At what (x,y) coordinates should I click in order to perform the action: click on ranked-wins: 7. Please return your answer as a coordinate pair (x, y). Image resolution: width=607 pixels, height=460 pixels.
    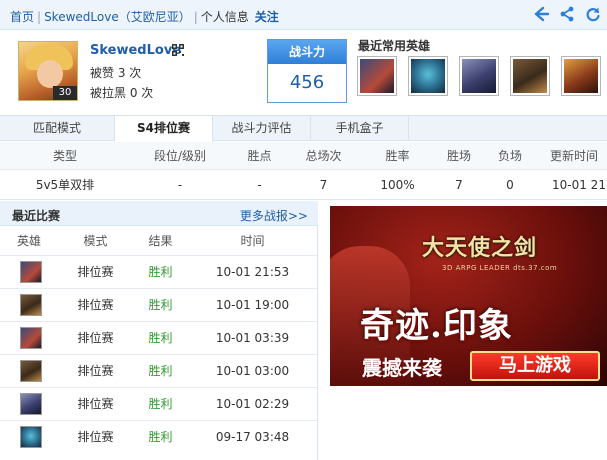
    Looking at the image, I should click on (459, 185).